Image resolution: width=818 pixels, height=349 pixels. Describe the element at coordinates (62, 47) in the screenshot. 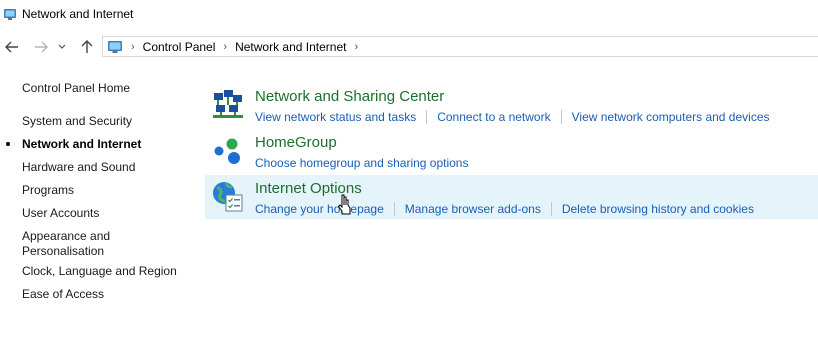

I see `chevron-down-icon` at that location.